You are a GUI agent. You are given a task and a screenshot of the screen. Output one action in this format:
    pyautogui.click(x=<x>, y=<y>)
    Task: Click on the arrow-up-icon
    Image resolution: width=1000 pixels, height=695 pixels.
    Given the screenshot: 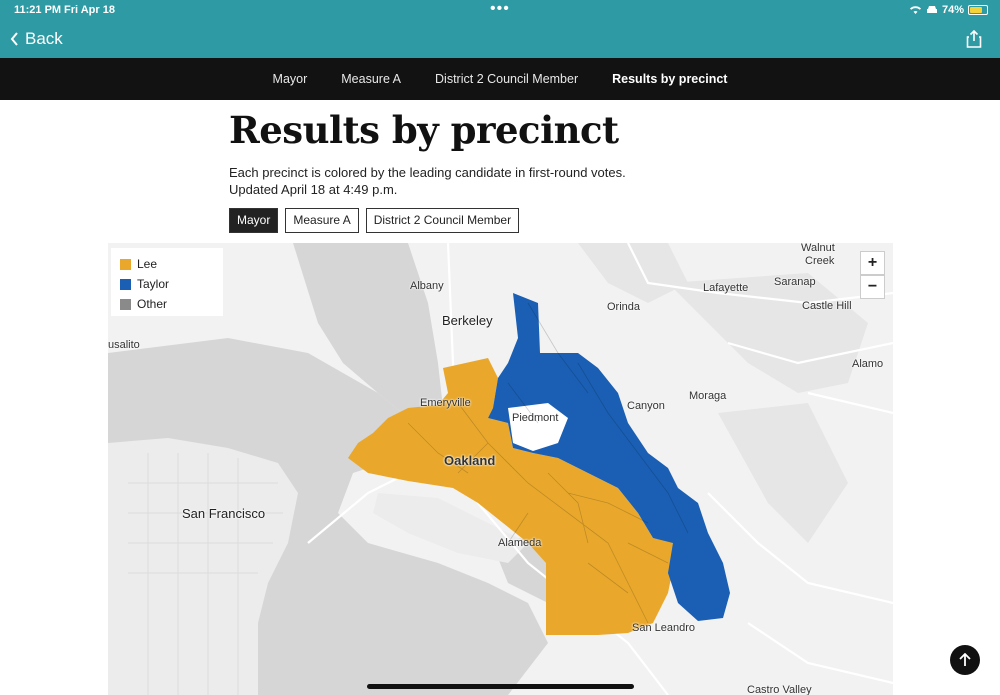 What is the action you would take?
    pyautogui.click(x=965, y=659)
    